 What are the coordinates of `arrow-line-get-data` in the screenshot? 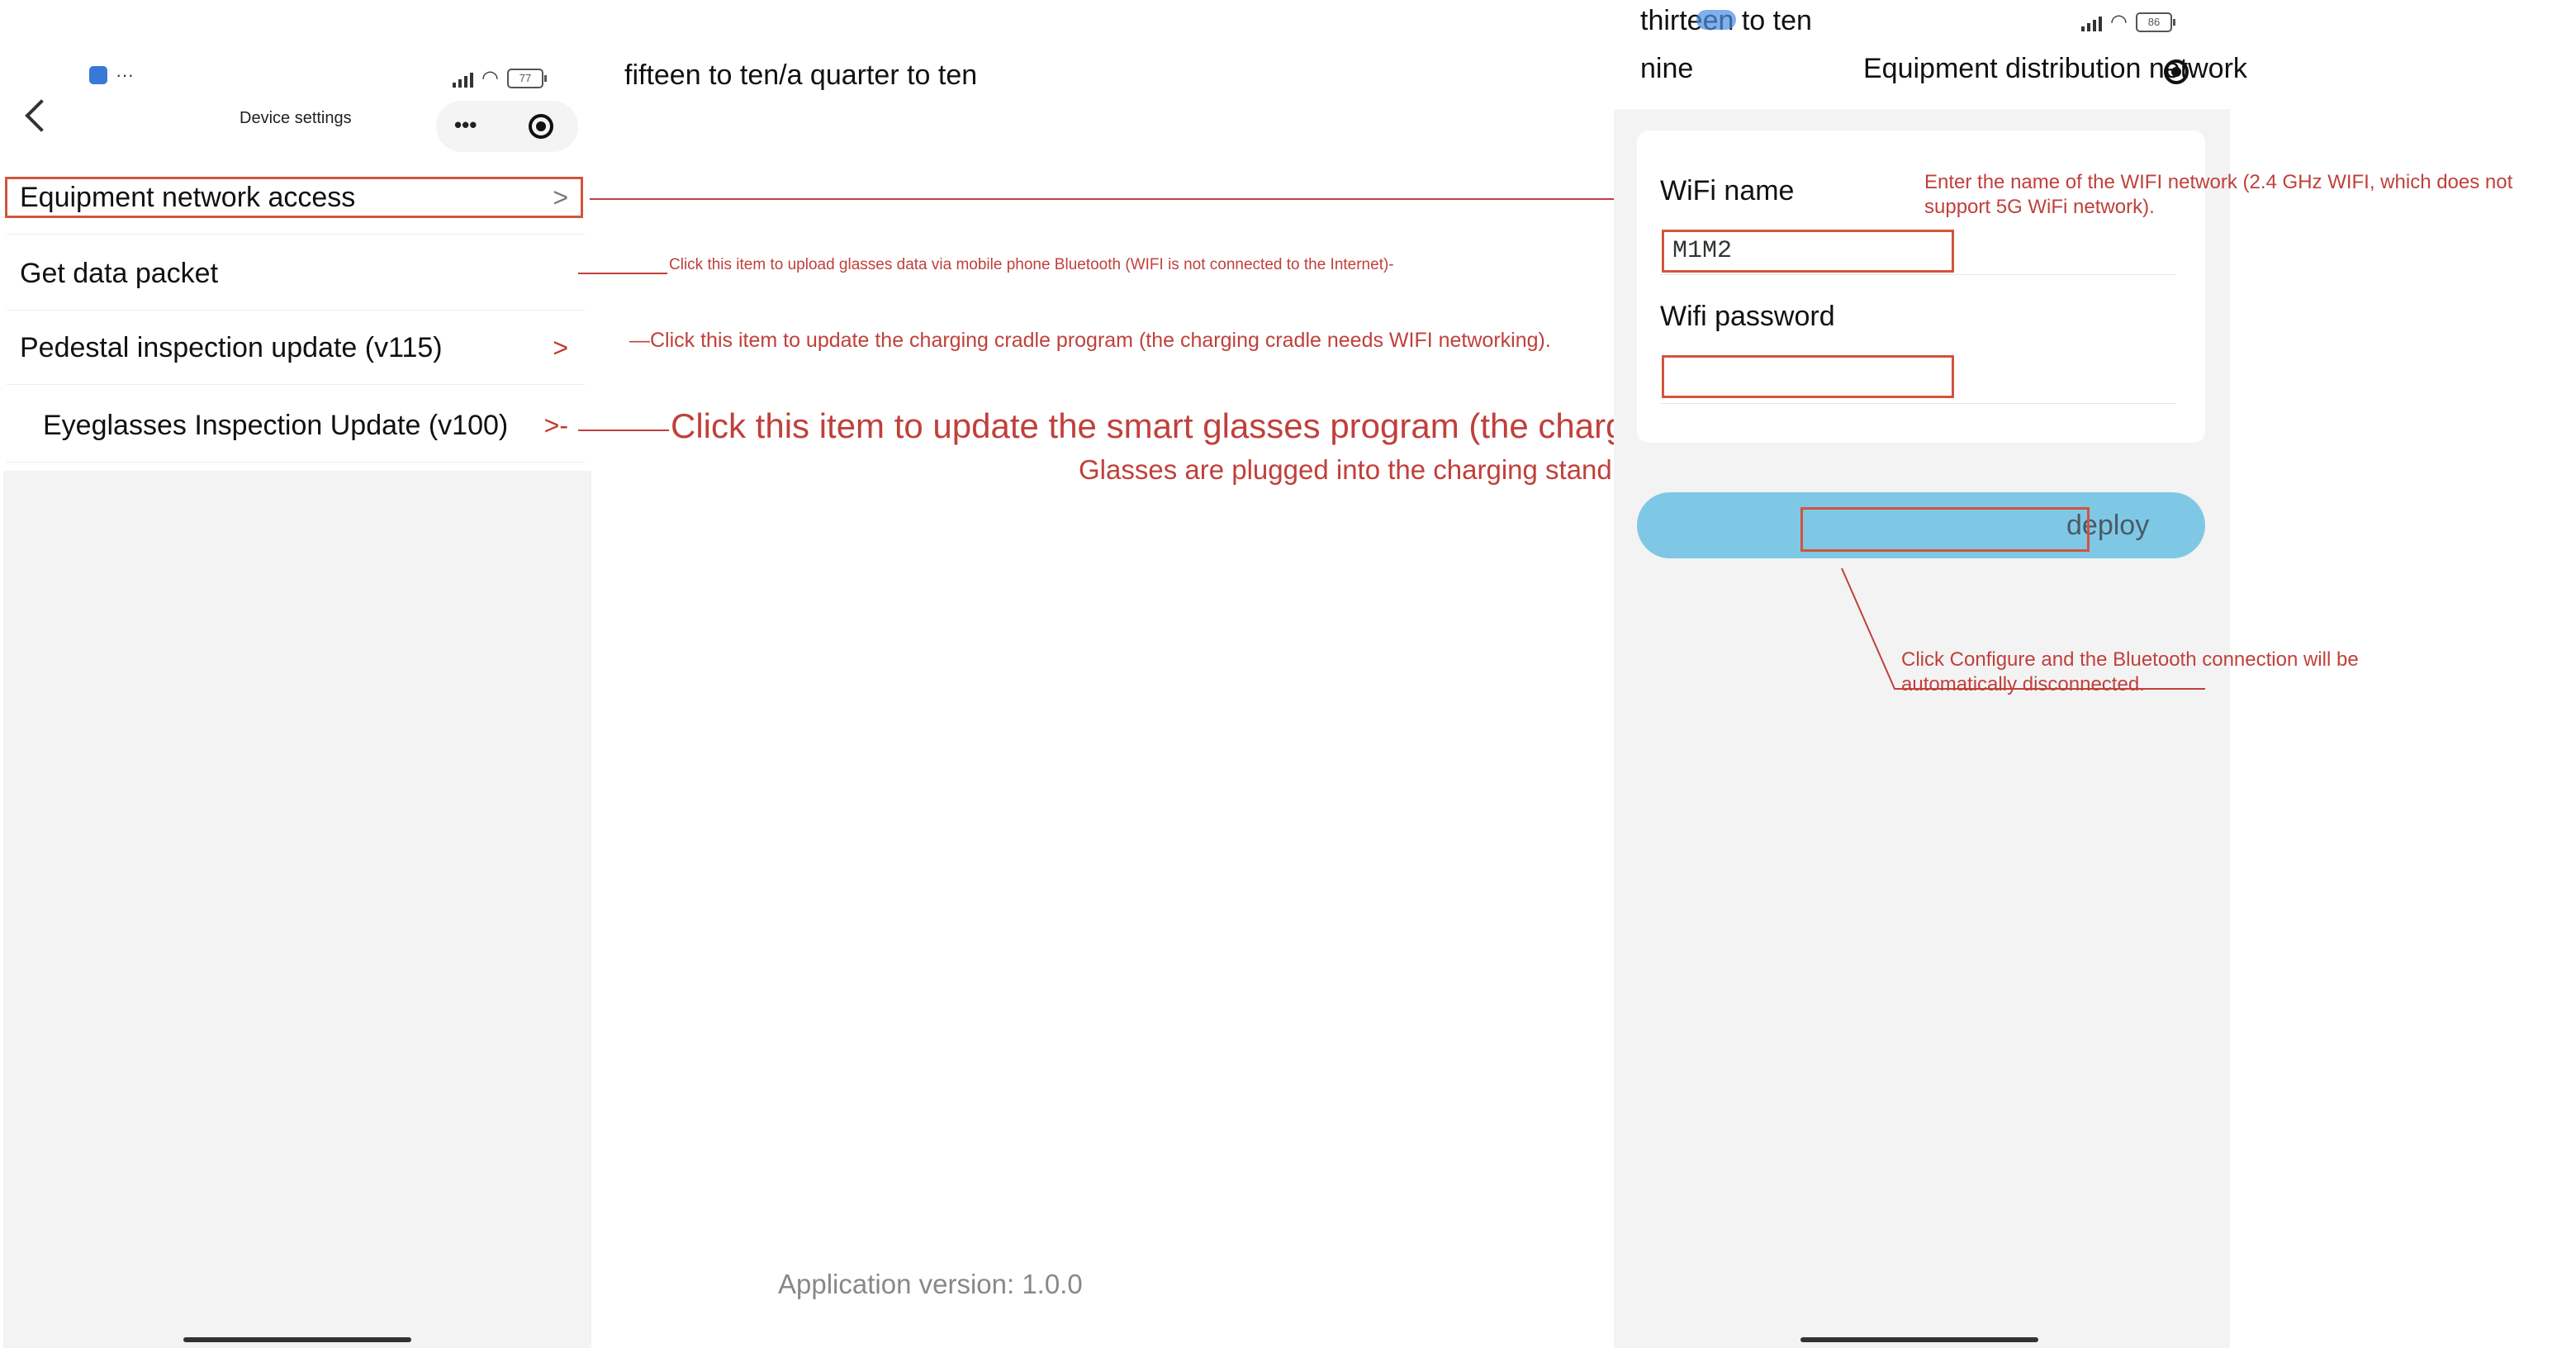 It's located at (622, 273).